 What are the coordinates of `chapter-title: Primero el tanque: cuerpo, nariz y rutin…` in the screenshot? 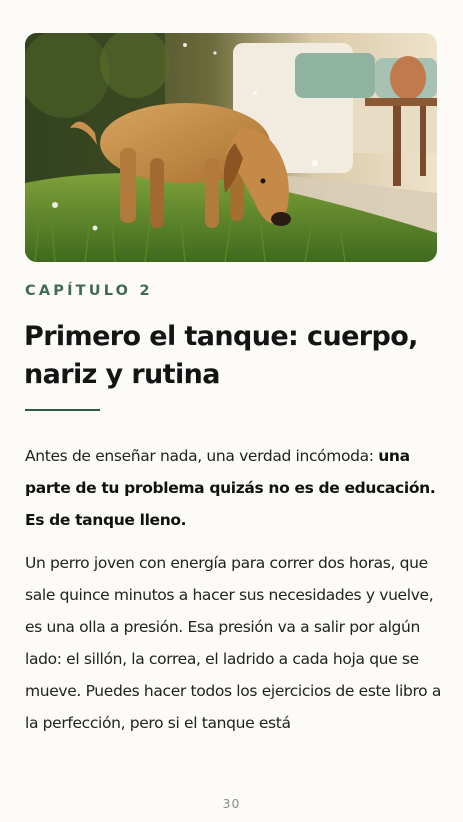 It's located at (221, 355).